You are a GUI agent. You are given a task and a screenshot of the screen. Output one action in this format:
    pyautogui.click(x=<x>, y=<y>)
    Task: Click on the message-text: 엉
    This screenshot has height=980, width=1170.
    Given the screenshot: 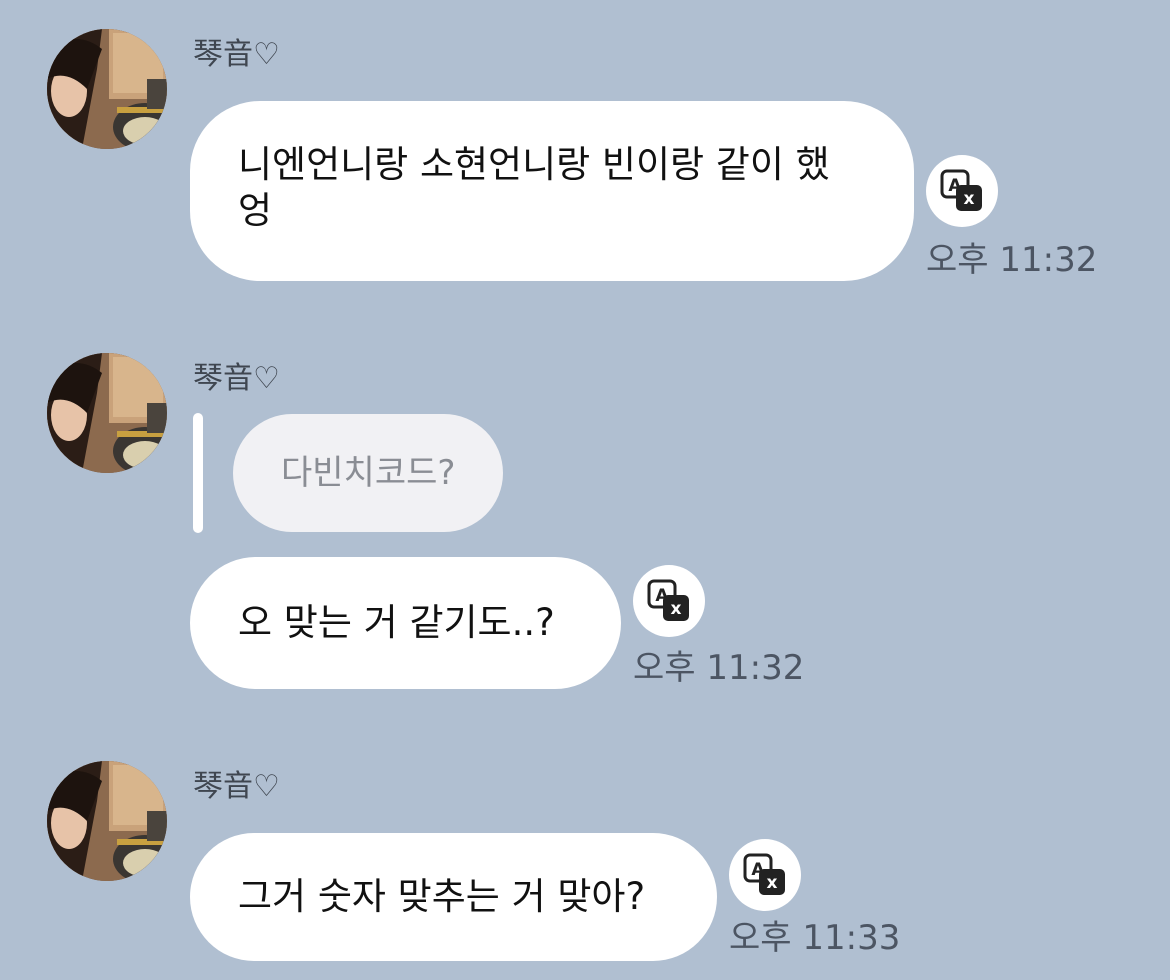 What is the action you would take?
    pyautogui.click(x=255, y=210)
    